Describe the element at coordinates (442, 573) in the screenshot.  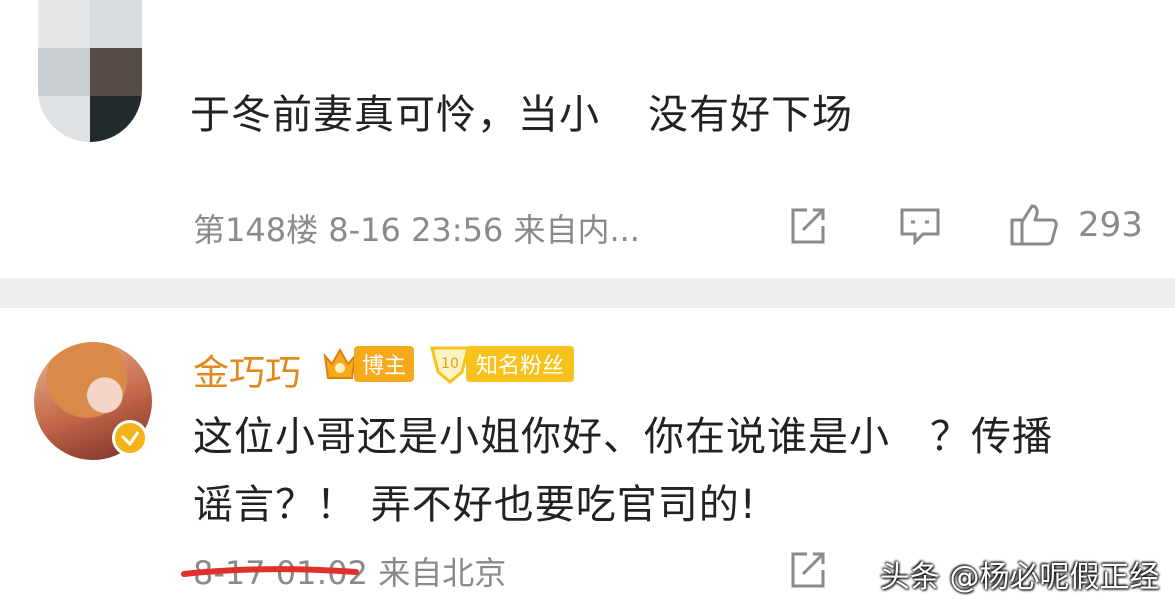
I see `comment-source: 来自北京` at that location.